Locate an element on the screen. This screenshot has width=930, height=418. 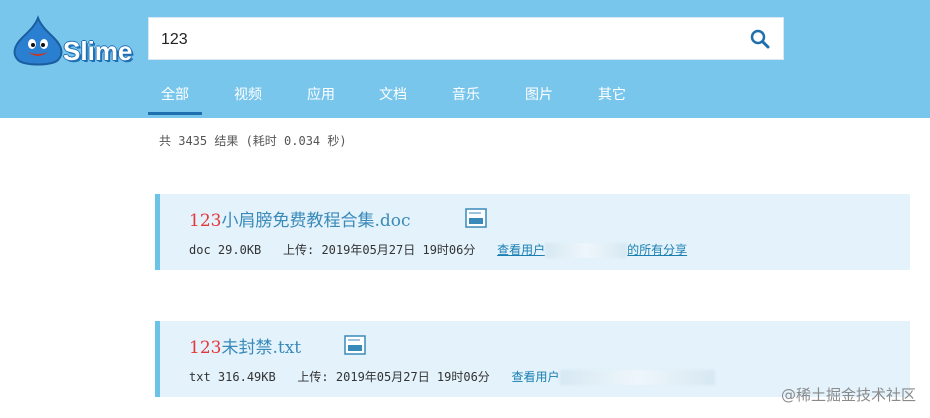
txt-file-icon is located at coordinates (355, 345).